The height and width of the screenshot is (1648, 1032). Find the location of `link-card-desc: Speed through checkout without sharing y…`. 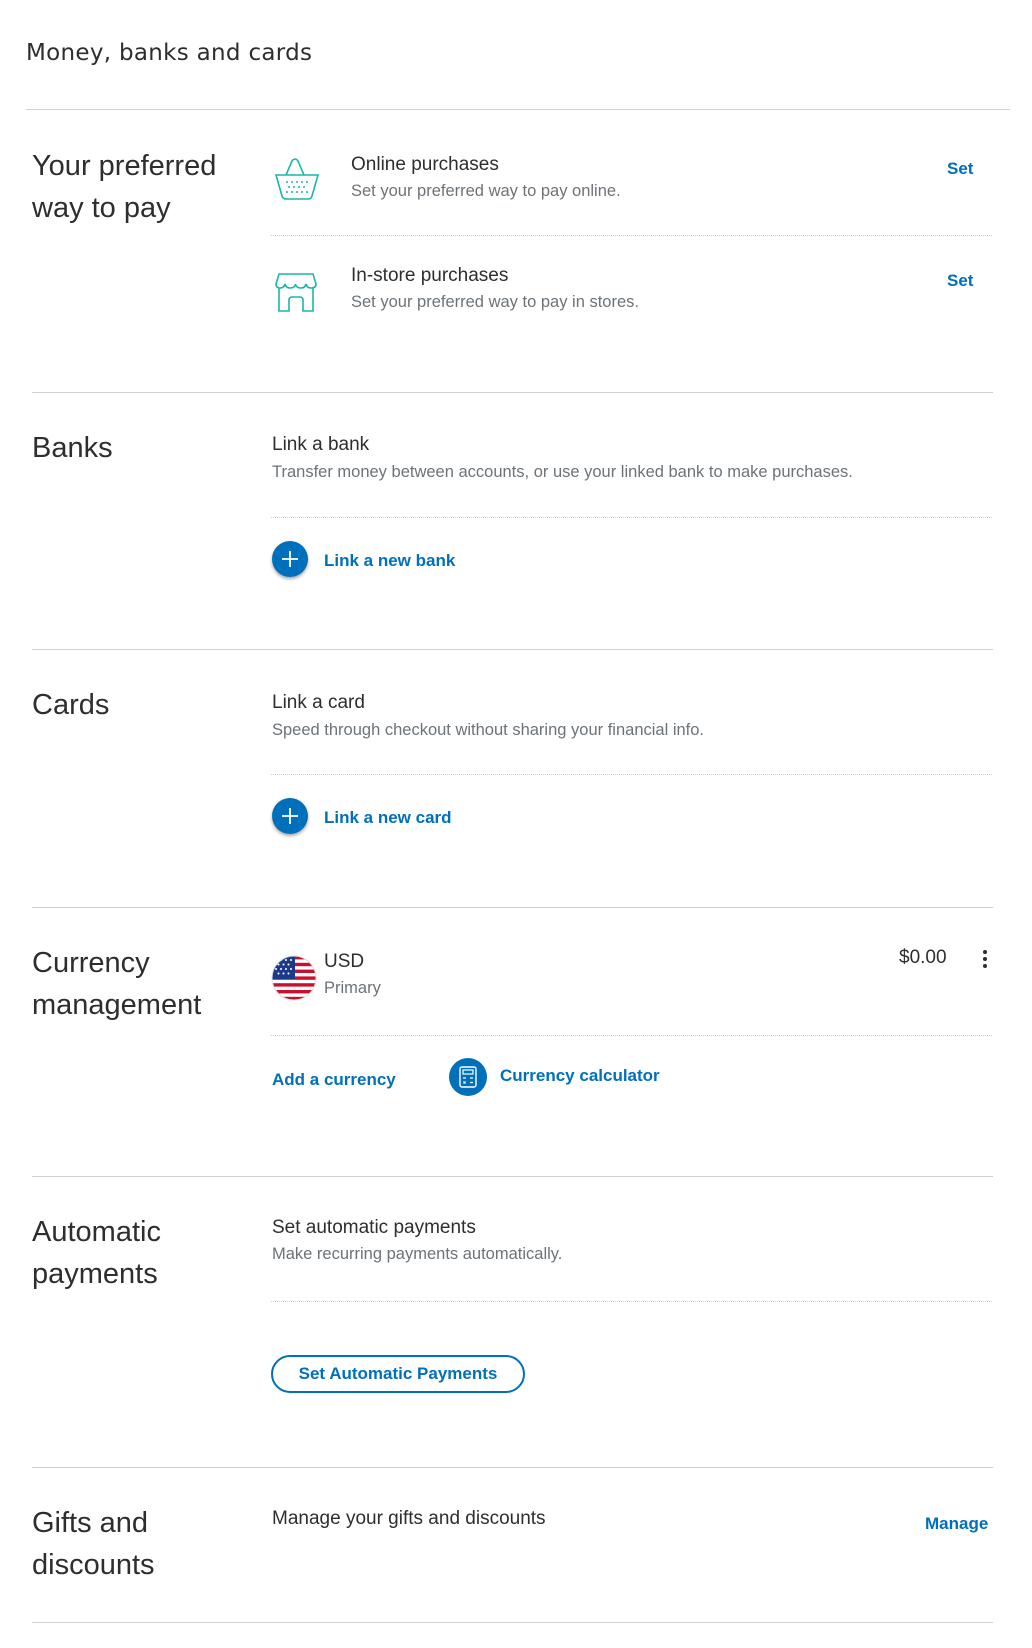

link-card-desc: Speed through checkout without sharing y… is located at coordinates (488, 730).